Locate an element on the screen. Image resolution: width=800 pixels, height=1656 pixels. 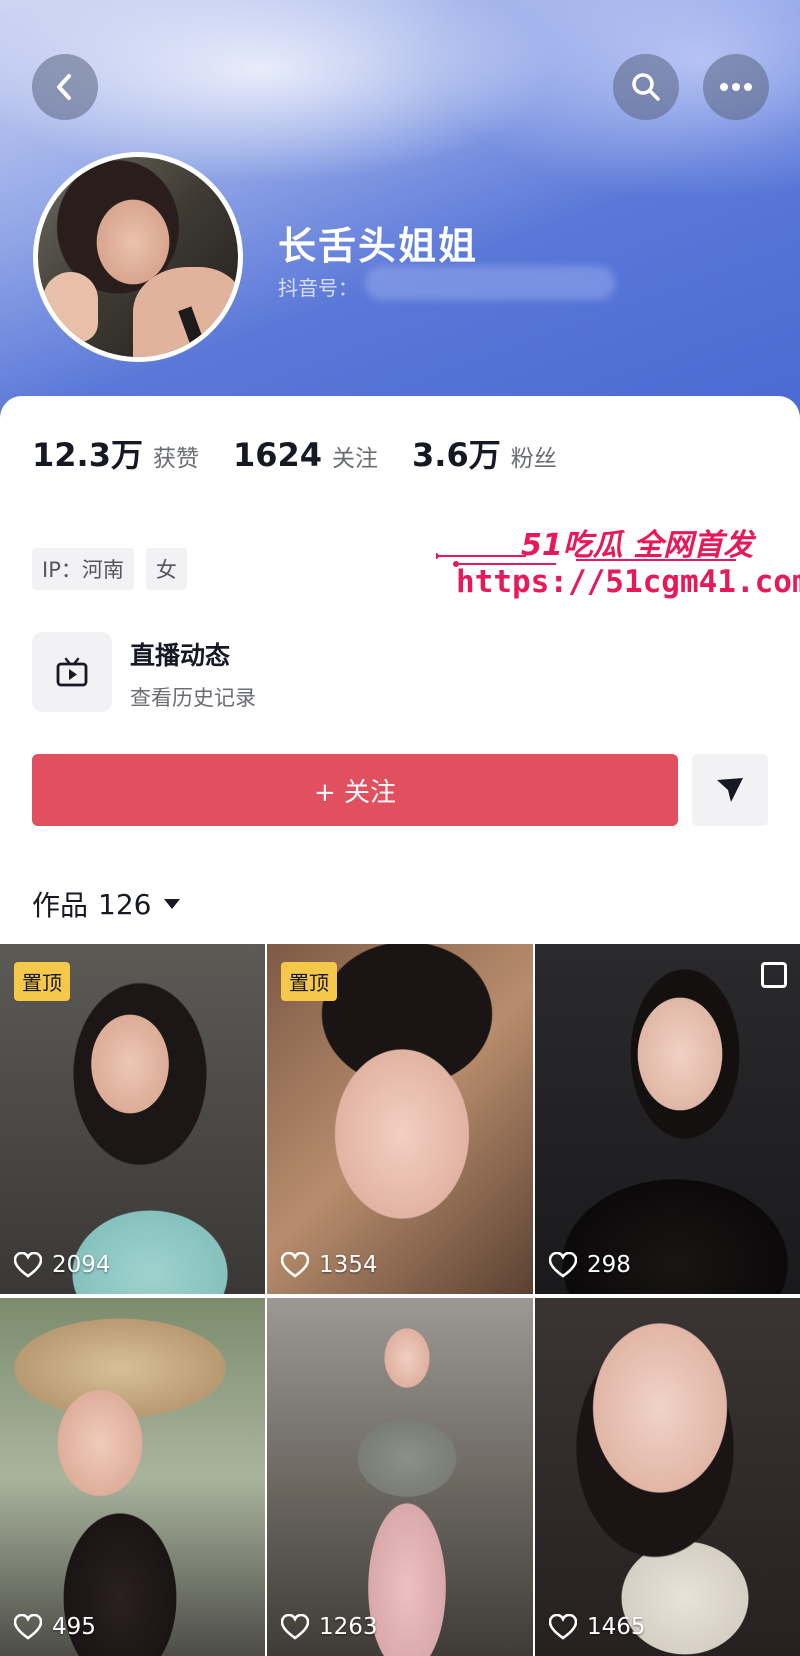
back-icon is located at coordinates (64, 87).